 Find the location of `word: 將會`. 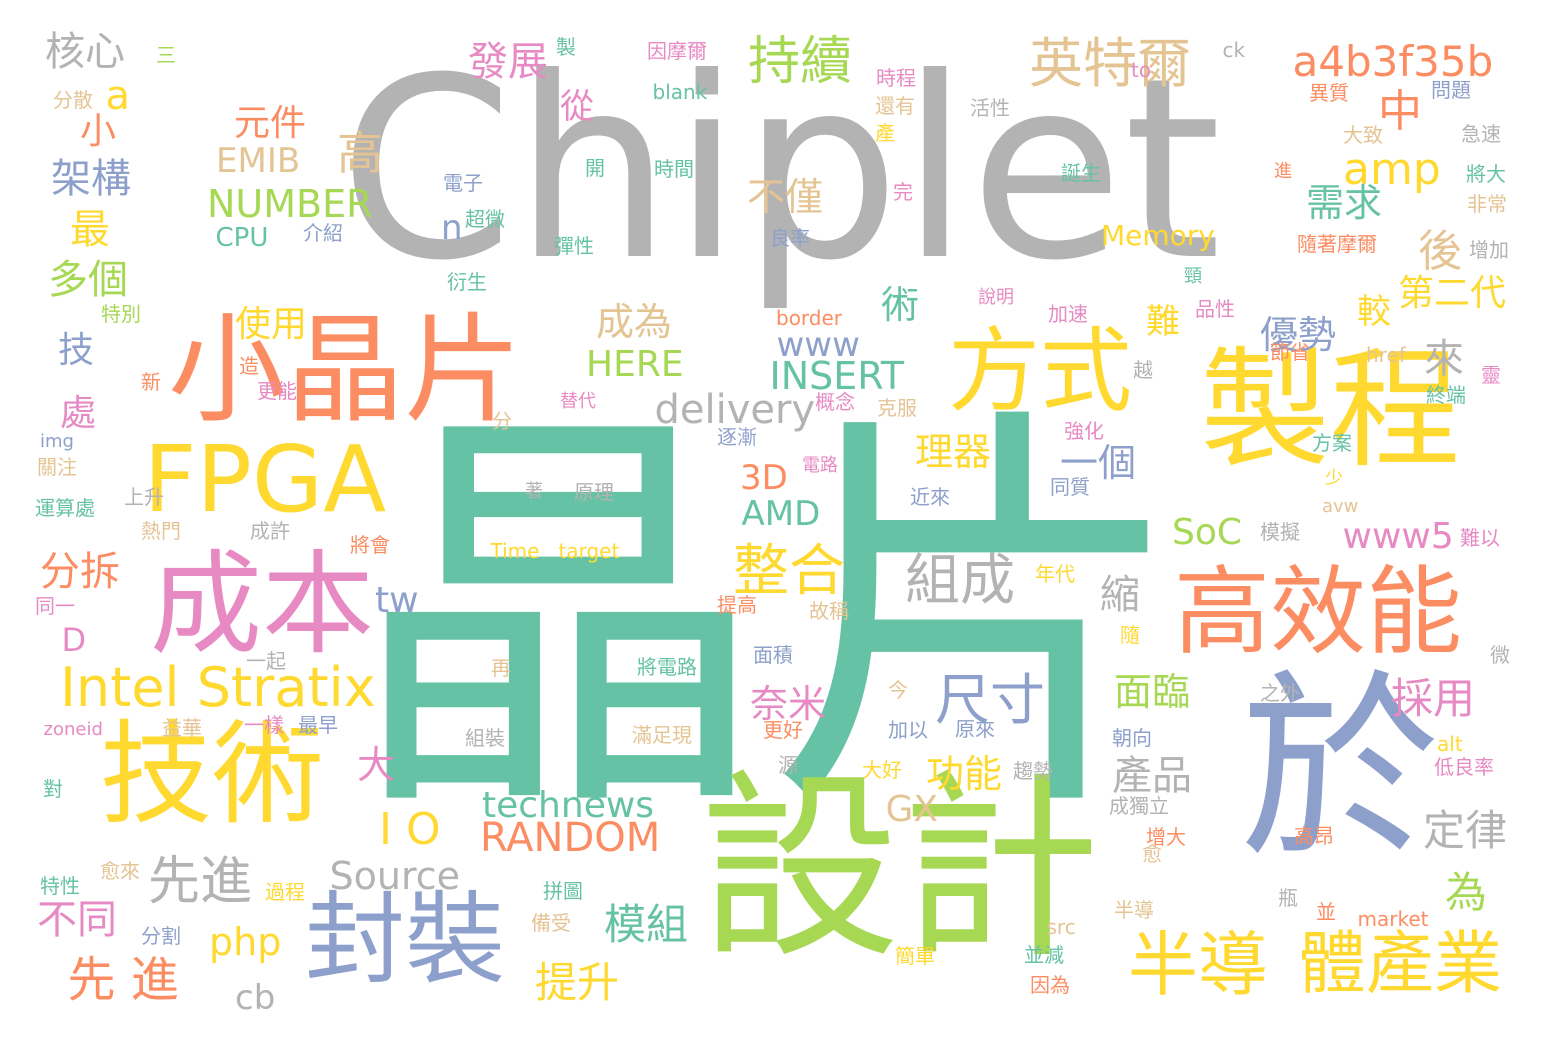

word: 將會 is located at coordinates (370, 545).